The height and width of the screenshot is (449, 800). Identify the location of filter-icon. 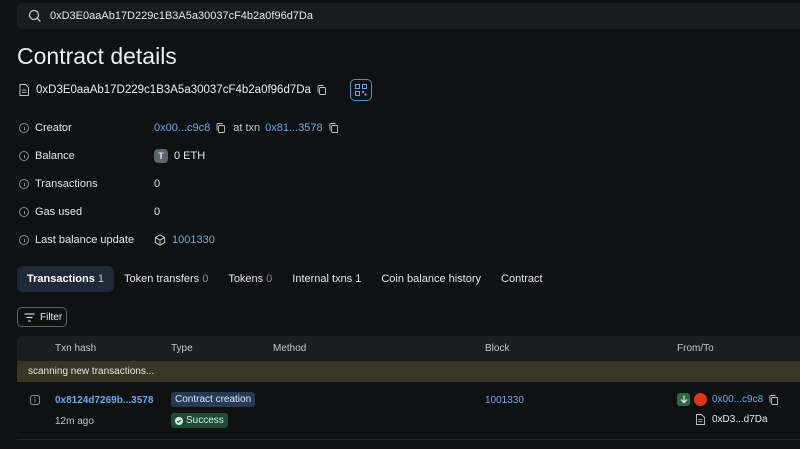
(29, 317).